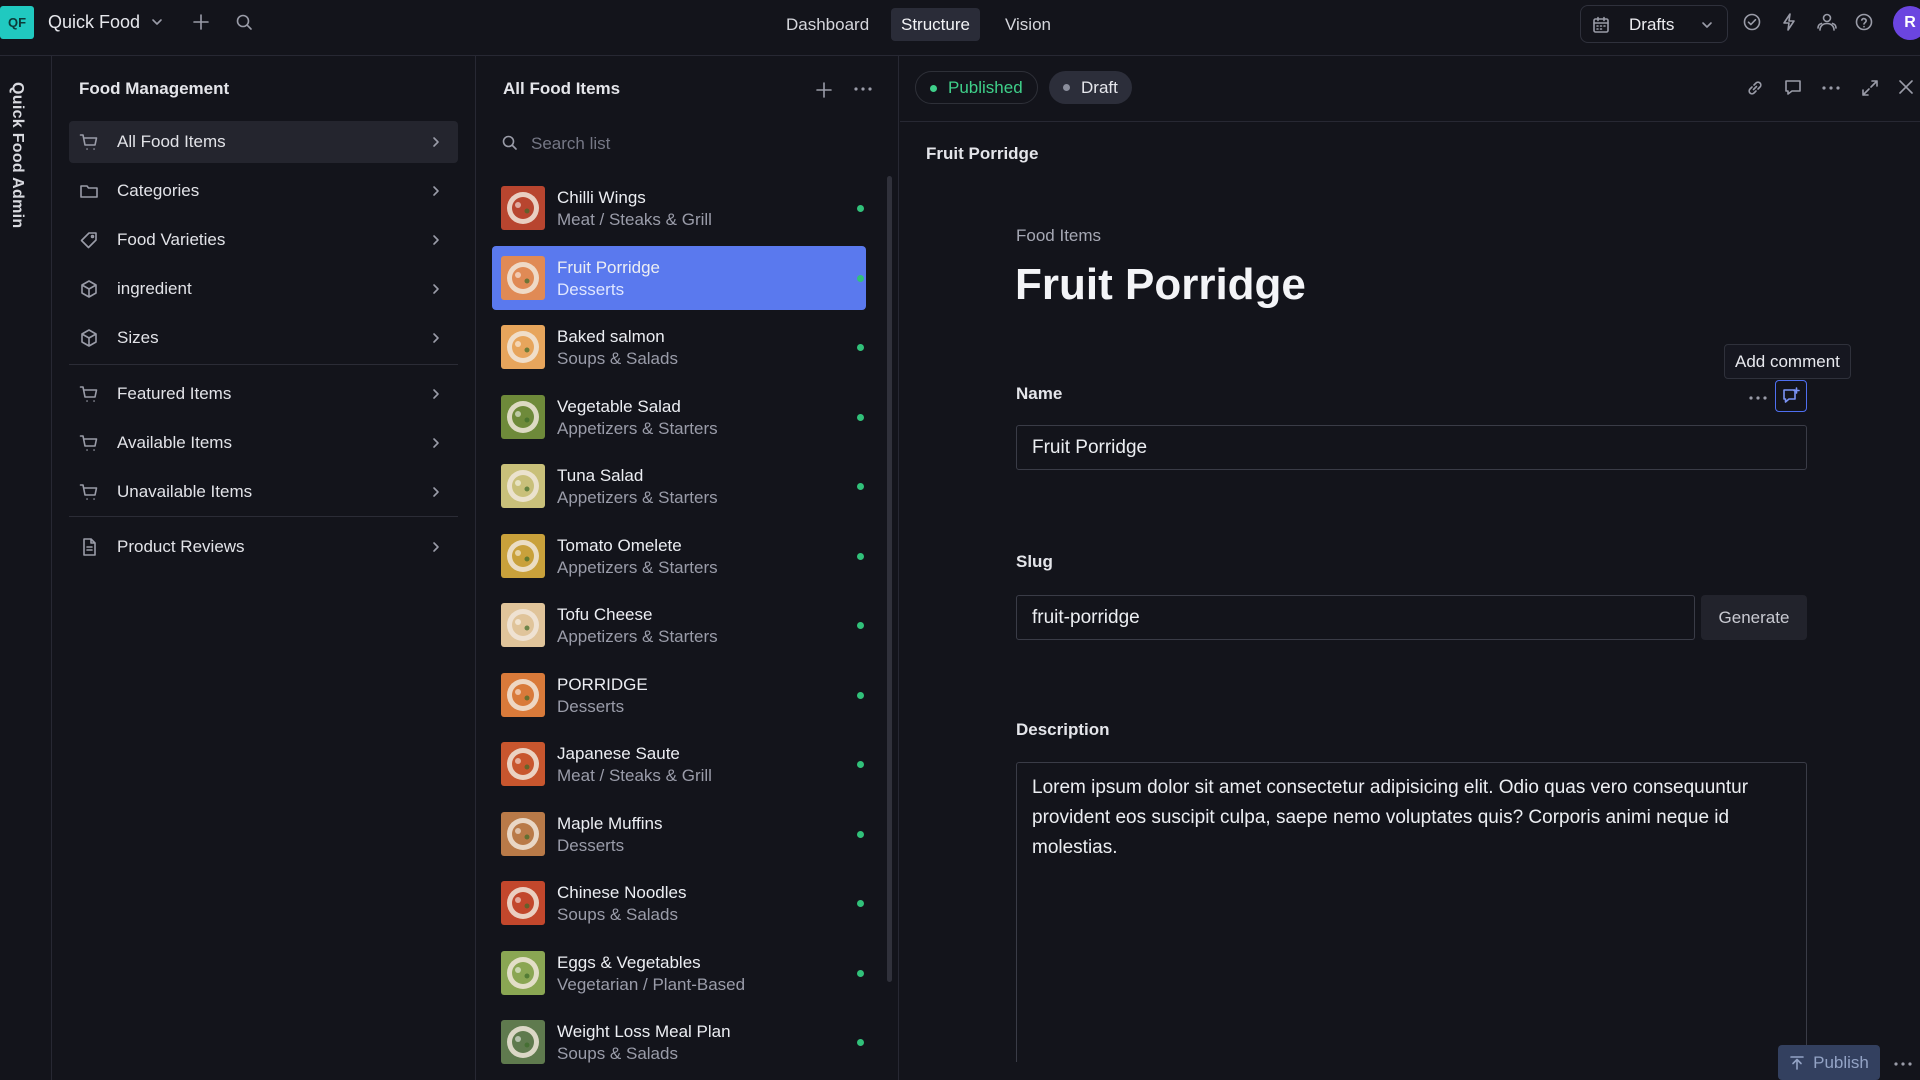 The width and height of the screenshot is (1920, 1080). Describe the element at coordinates (591, 289) in the screenshot. I see `list-item-subtitle: Desserts` at that location.